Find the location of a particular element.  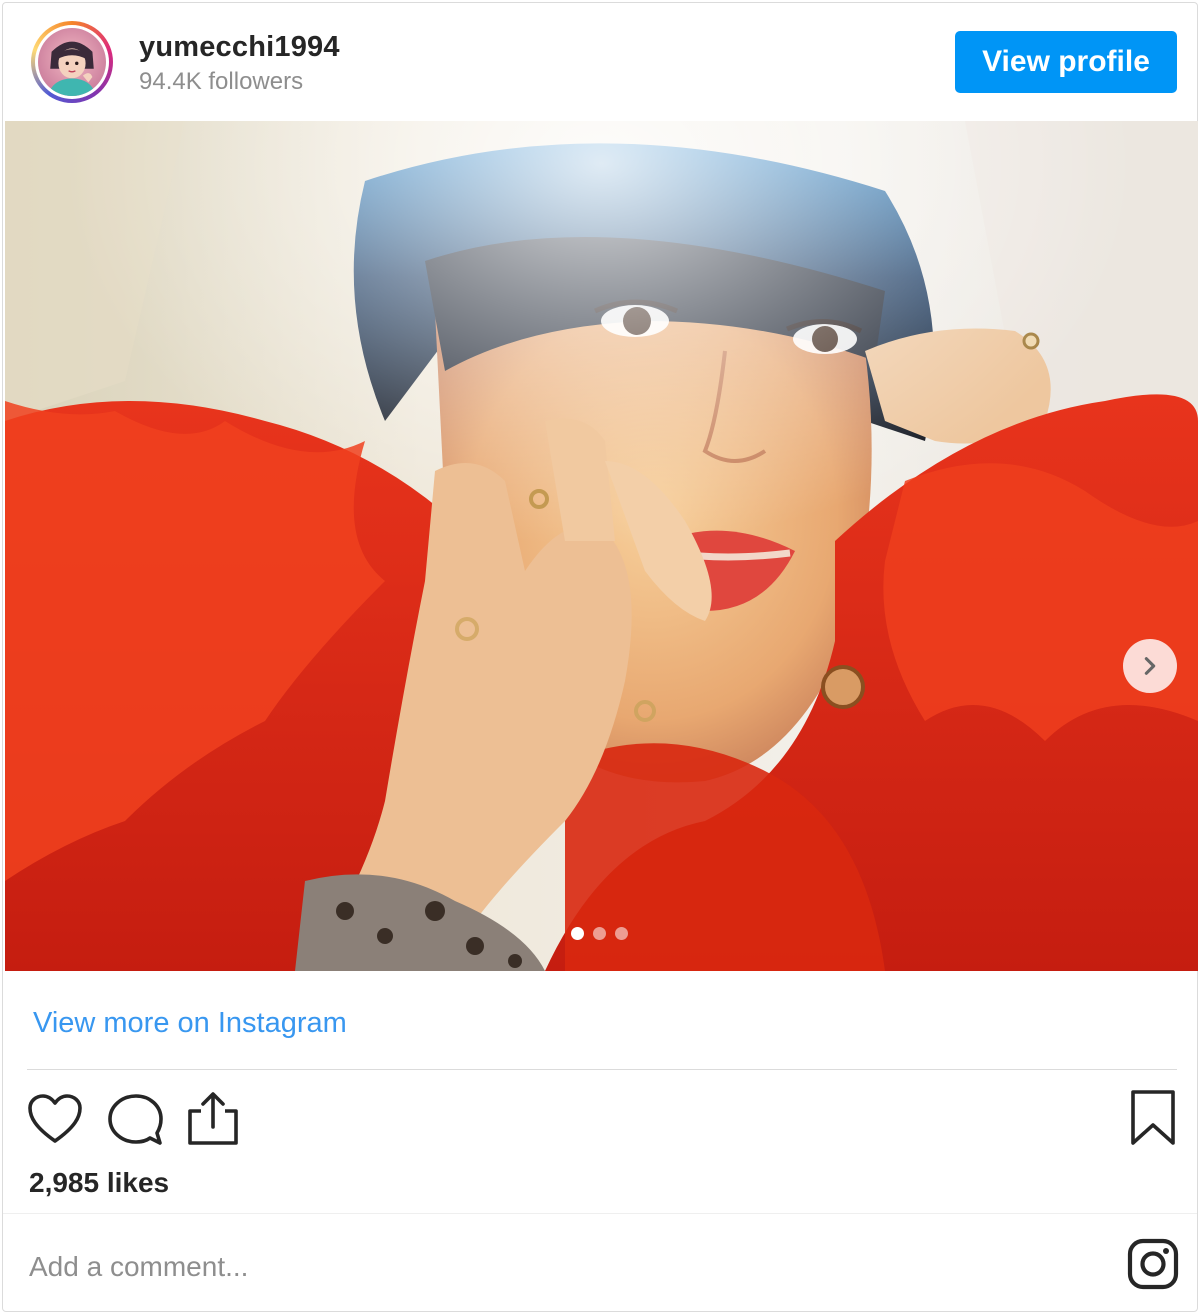

view-profile-button: View profile is located at coordinates (1066, 62).